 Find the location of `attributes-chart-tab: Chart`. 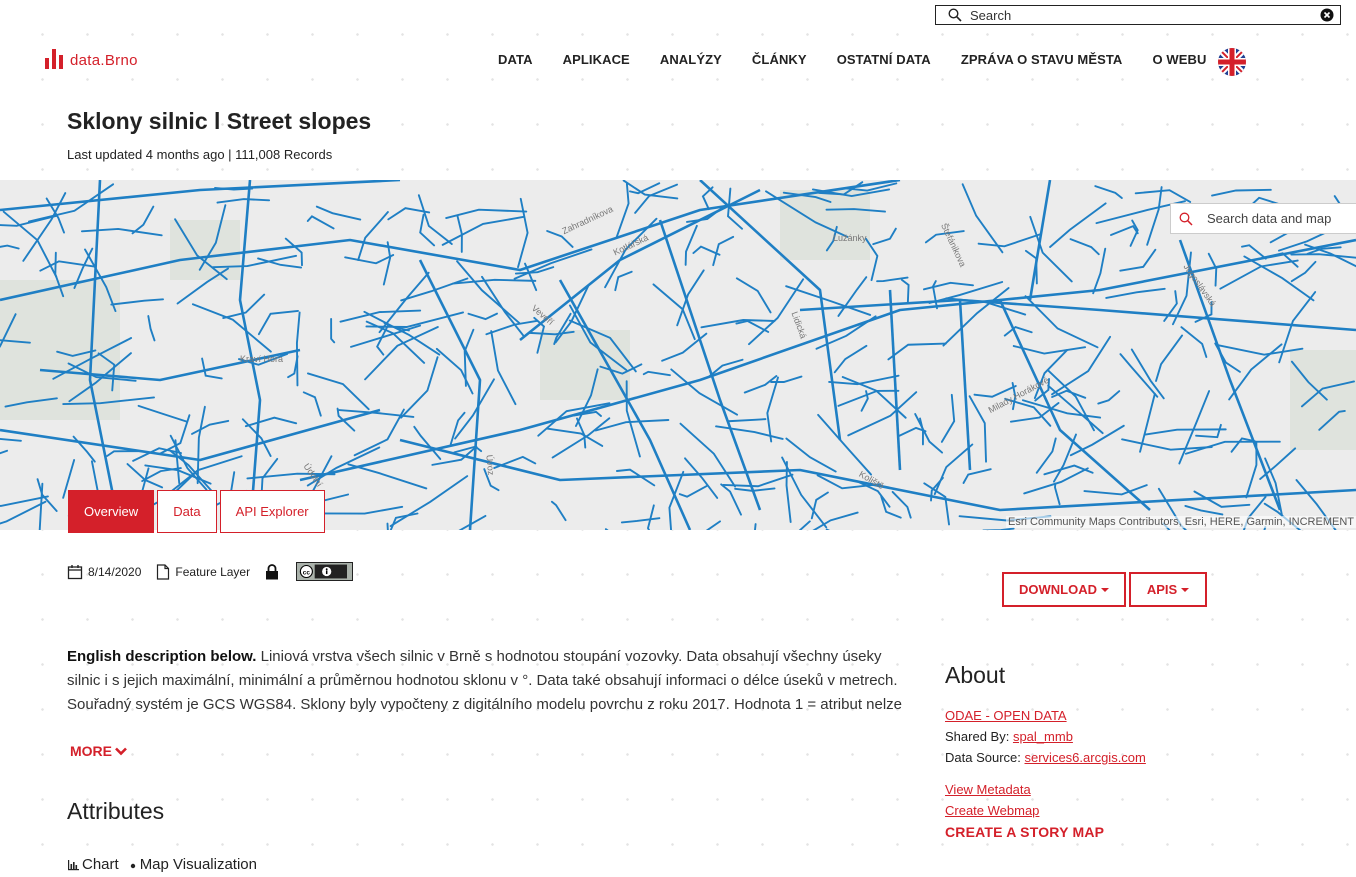

attributes-chart-tab: Chart is located at coordinates (93, 864).